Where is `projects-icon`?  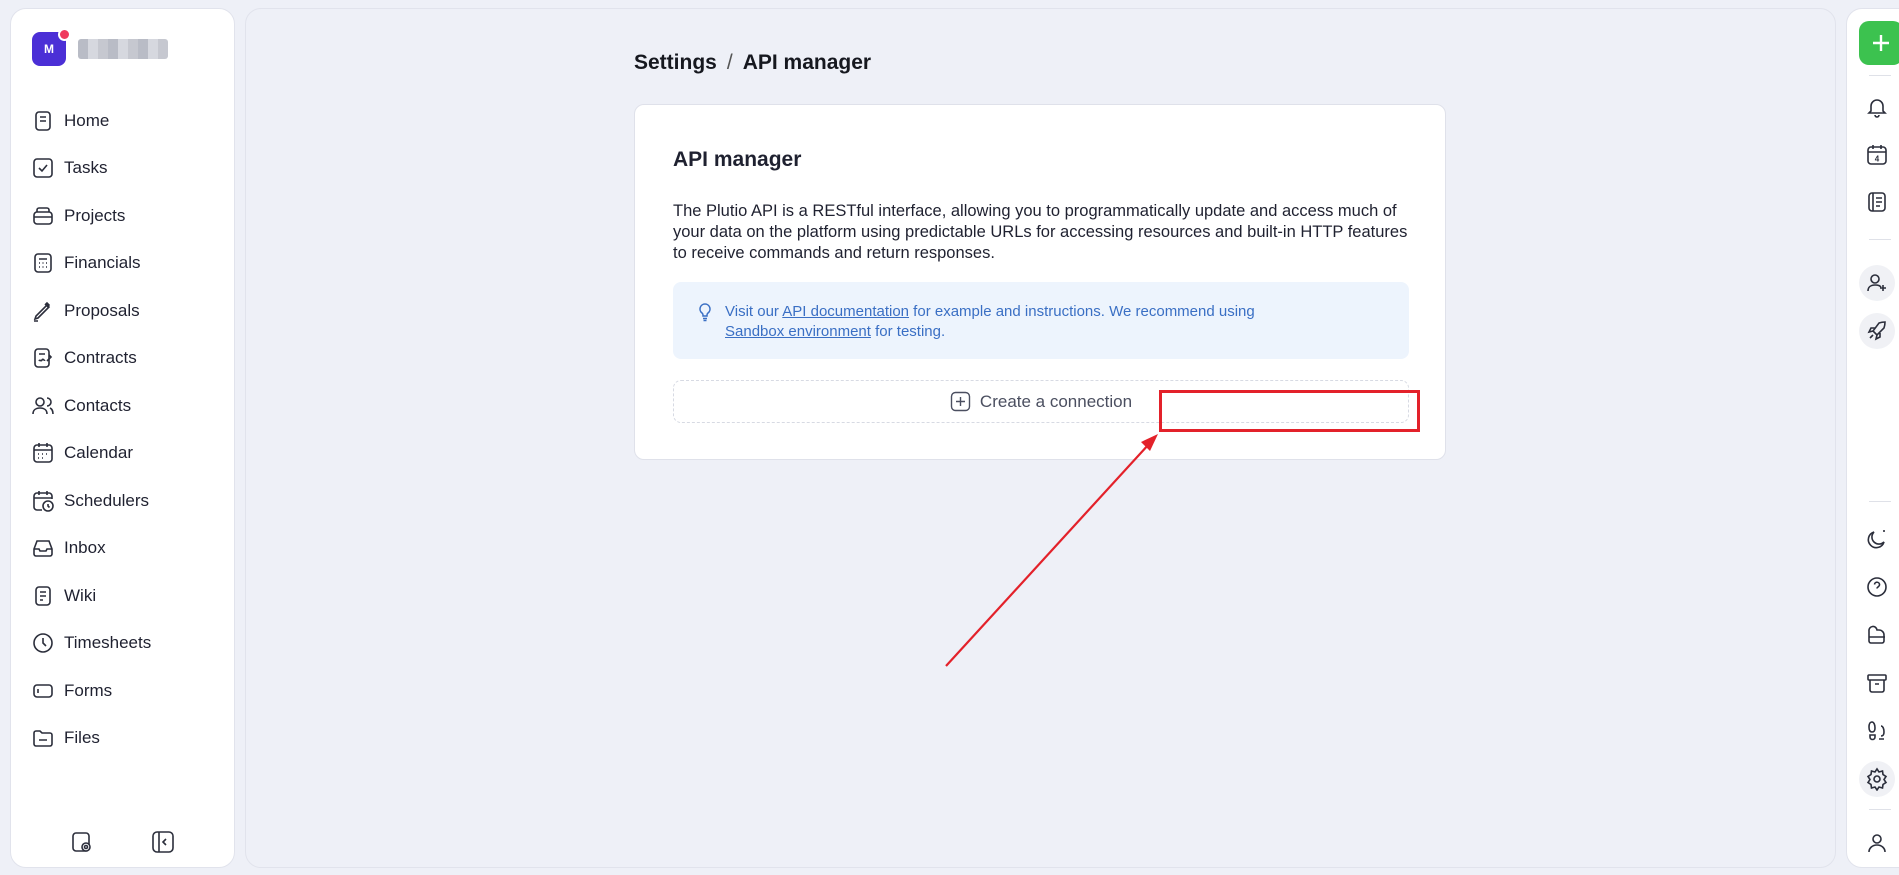
projects-icon is located at coordinates (43, 215).